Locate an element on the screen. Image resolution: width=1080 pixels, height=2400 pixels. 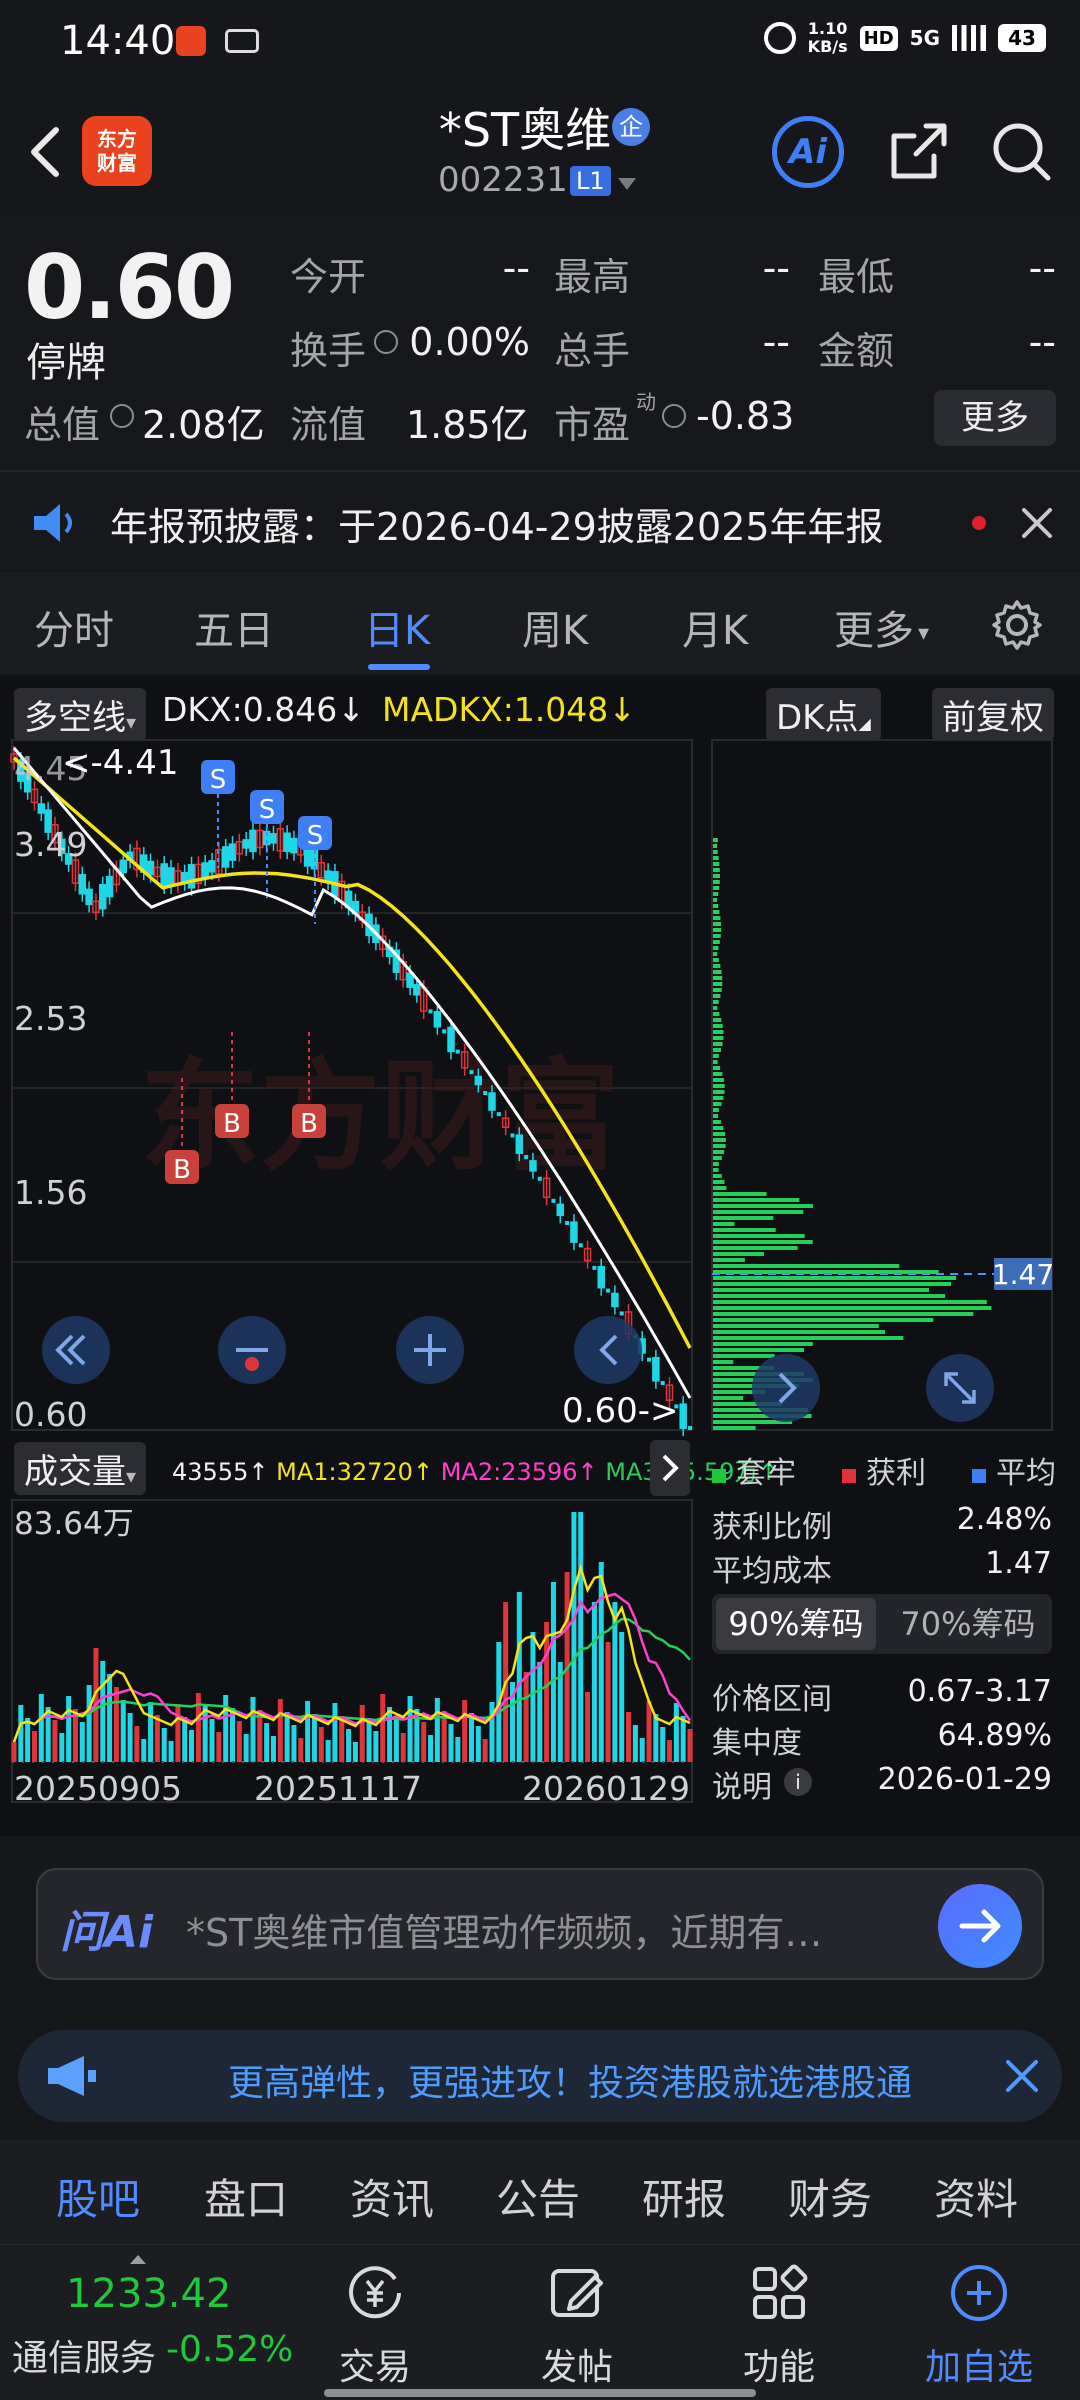
profit-ratio-value: 2.48% is located at coordinates (1004, 1519).